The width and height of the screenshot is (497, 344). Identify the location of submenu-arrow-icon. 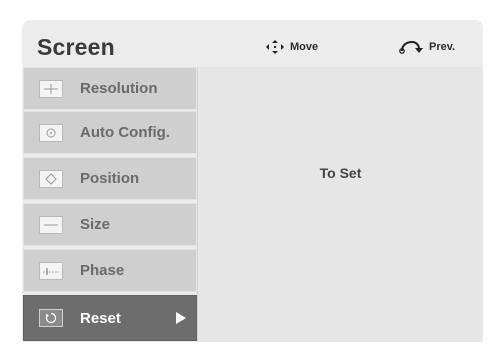
(181, 318).